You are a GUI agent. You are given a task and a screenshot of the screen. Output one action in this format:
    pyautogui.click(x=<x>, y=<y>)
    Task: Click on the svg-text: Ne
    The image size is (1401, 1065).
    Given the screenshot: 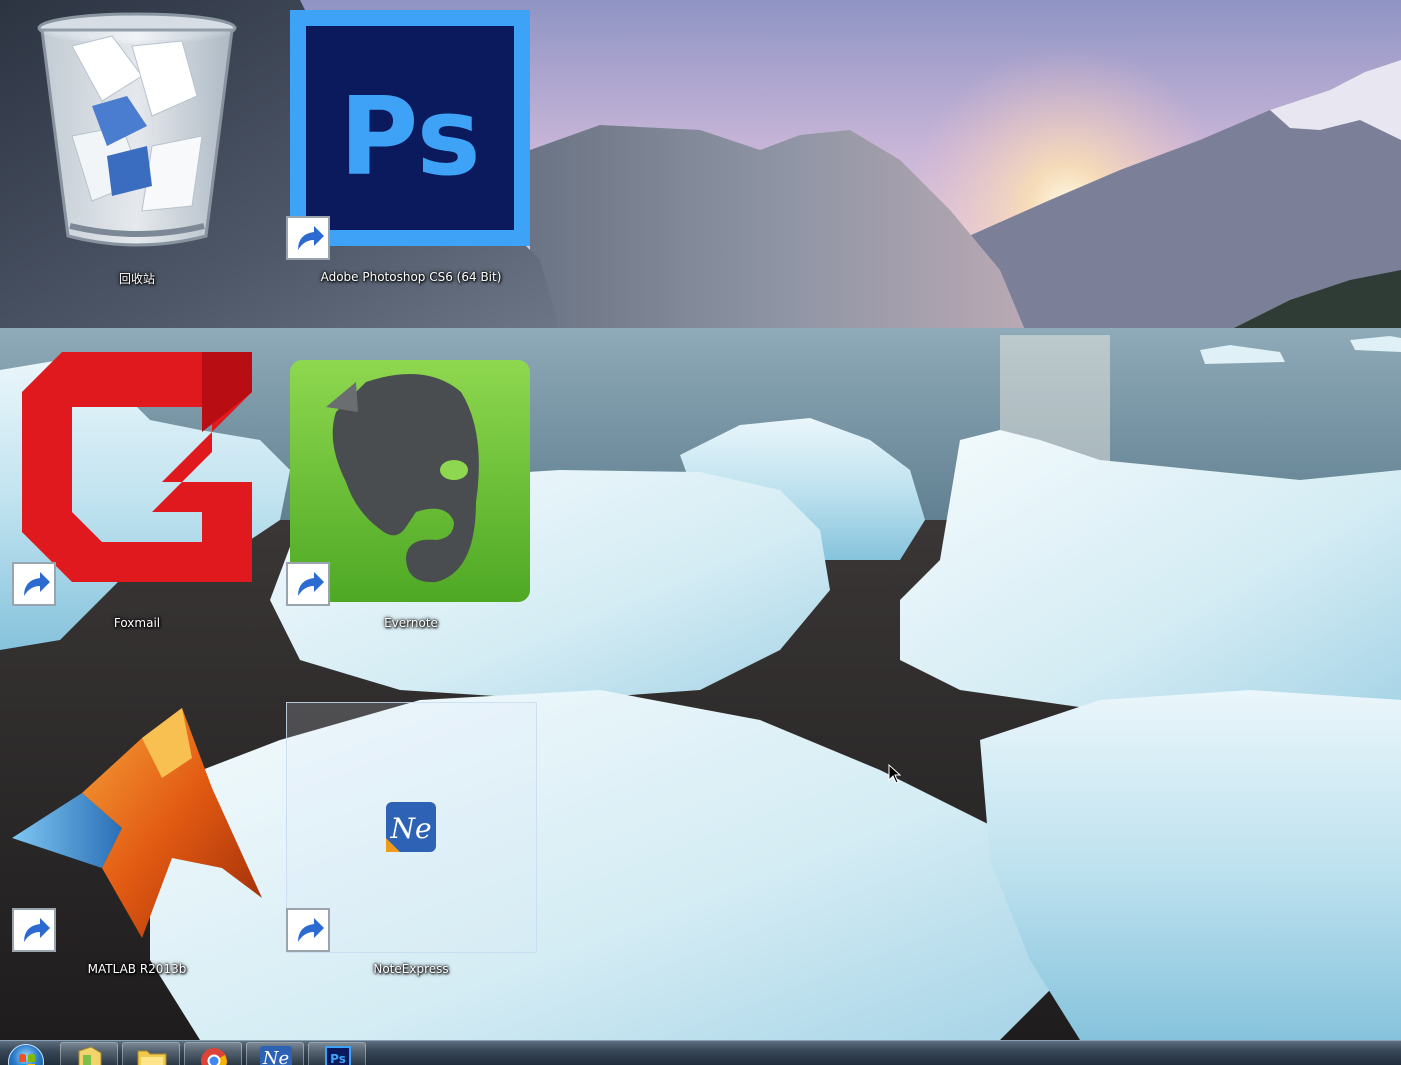 What is the action you would take?
    pyautogui.click(x=275, y=1056)
    